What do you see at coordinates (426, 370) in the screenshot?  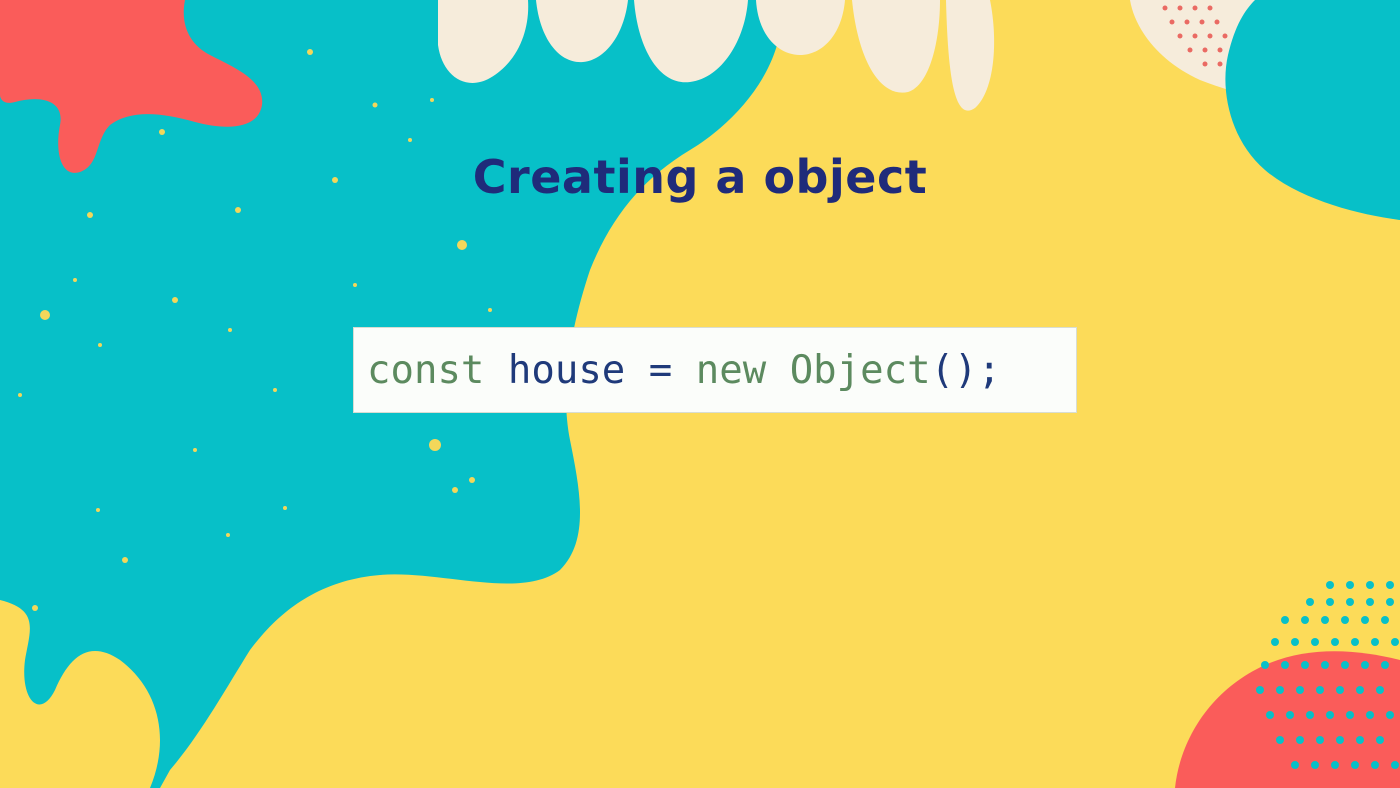 I see `code-token-const: const` at bounding box center [426, 370].